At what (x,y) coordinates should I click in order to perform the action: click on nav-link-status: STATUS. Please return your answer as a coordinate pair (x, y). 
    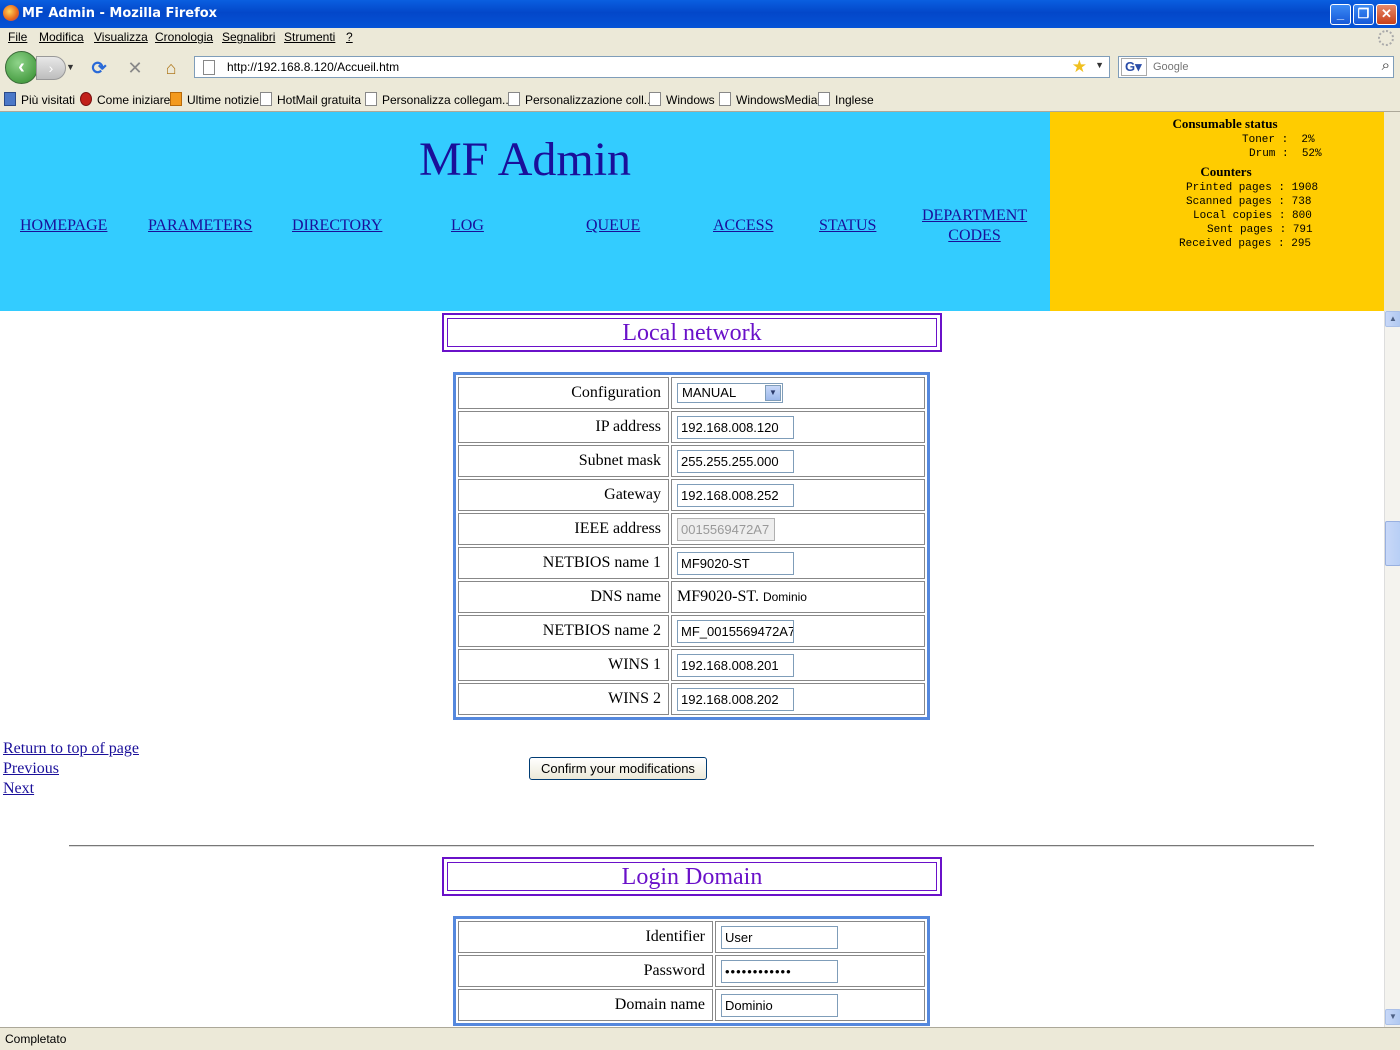
    Looking at the image, I should click on (847, 226).